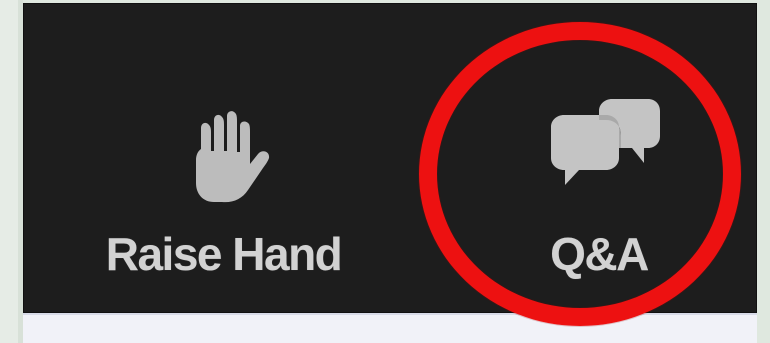 This screenshot has width=770, height=343. What do you see at coordinates (605, 142) in the screenshot?
I see `qa-chat-icon` at bounding box center [605, 142].